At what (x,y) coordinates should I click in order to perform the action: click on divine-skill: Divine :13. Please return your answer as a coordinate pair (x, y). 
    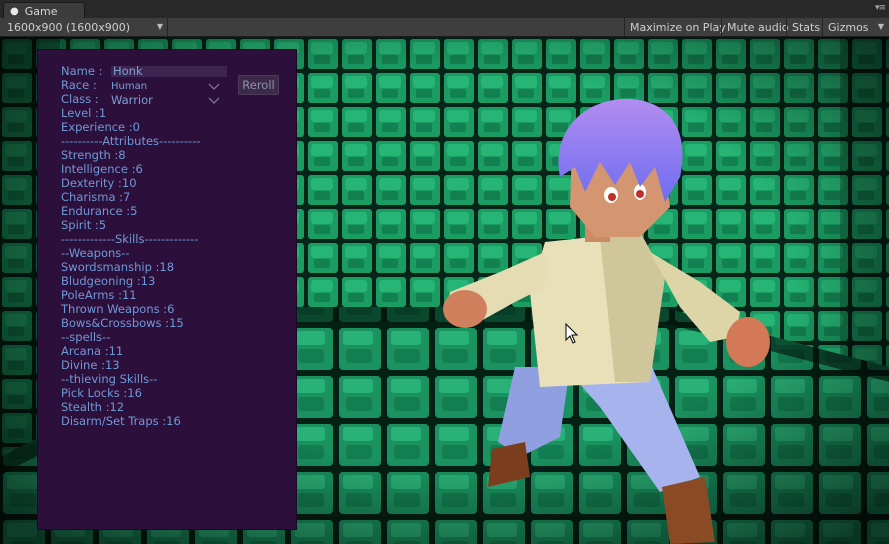
    Looking at the image, I should click on (90, 365).